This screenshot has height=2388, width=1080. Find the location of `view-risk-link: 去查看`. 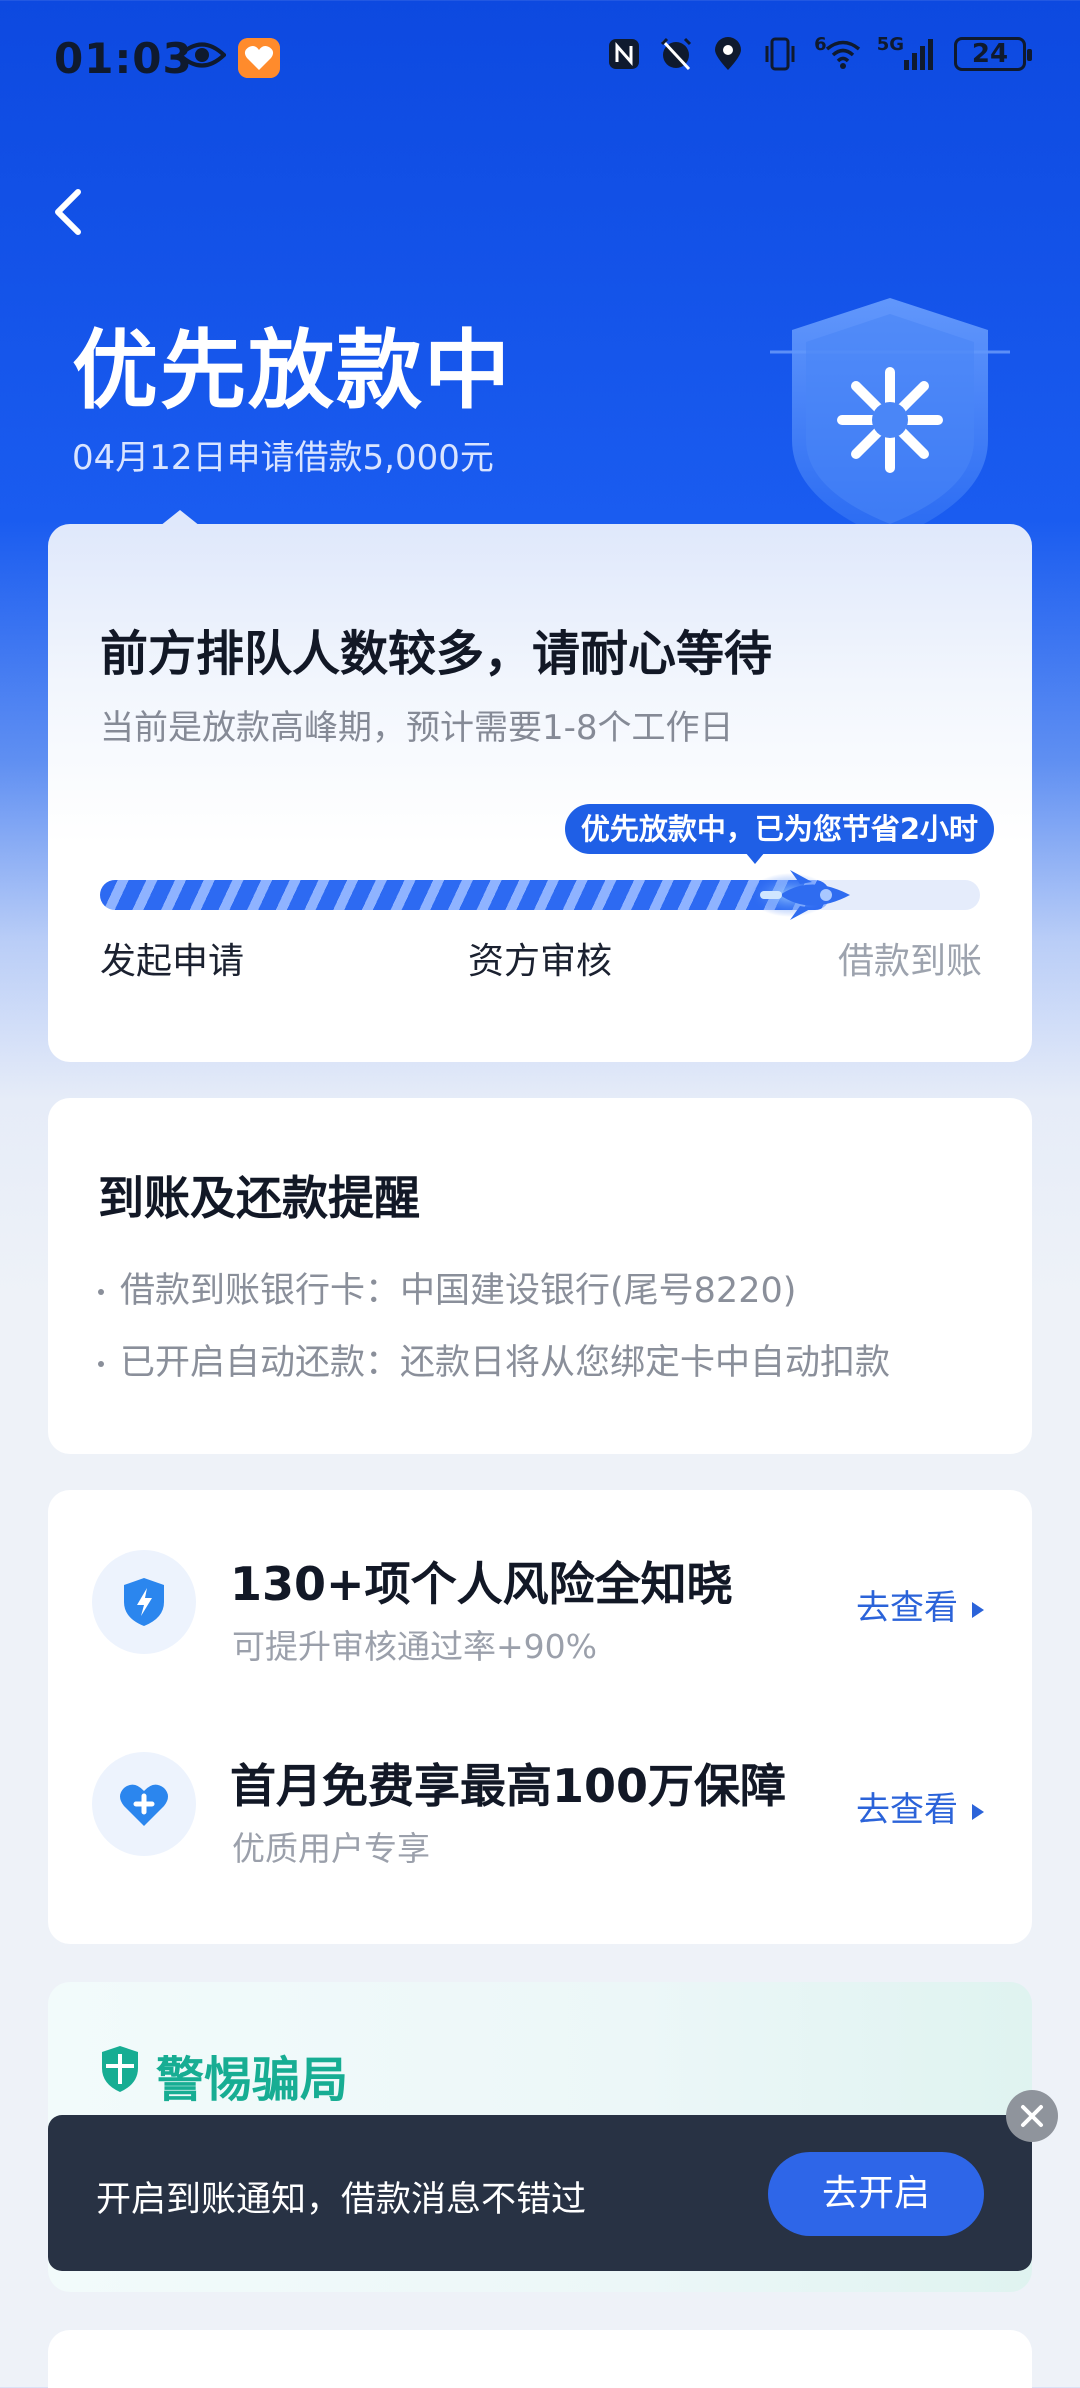

view-risk-link: 去查看 is located at coordinates (920, 1604).